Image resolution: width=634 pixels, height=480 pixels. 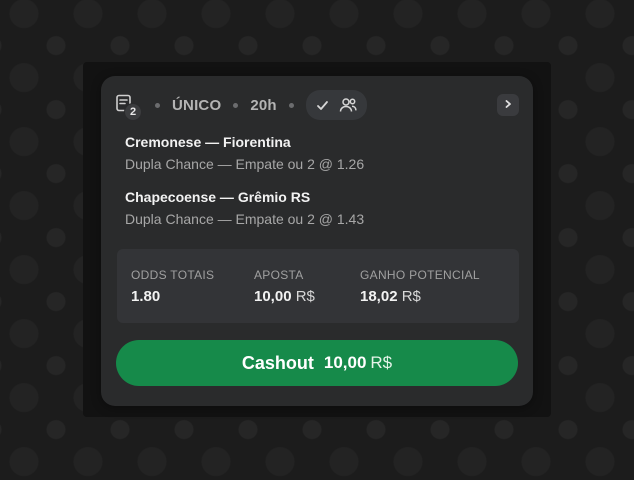 What do you see at coordinates (322, 105) in the screenshot?
I see `check-icon` at bounding box center [322, 105].